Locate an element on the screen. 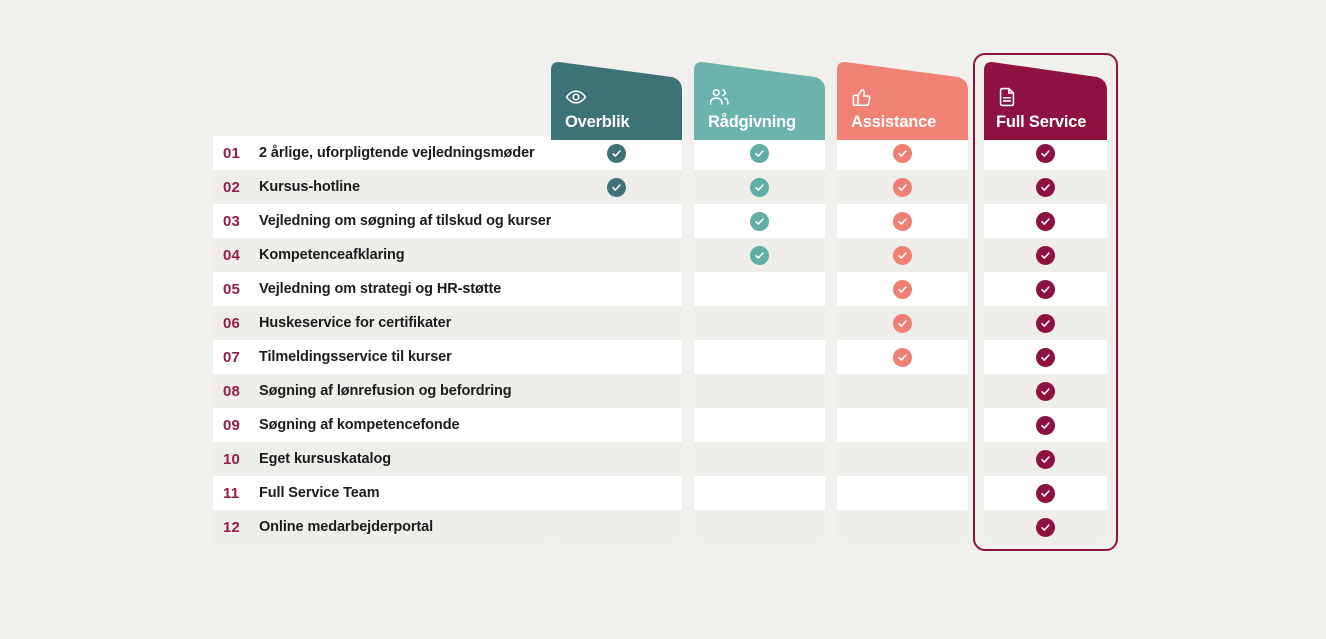 The image size is (1326, 639). table-row: 06 Huskeservice for certifikater is located at coordinates (382, 323).